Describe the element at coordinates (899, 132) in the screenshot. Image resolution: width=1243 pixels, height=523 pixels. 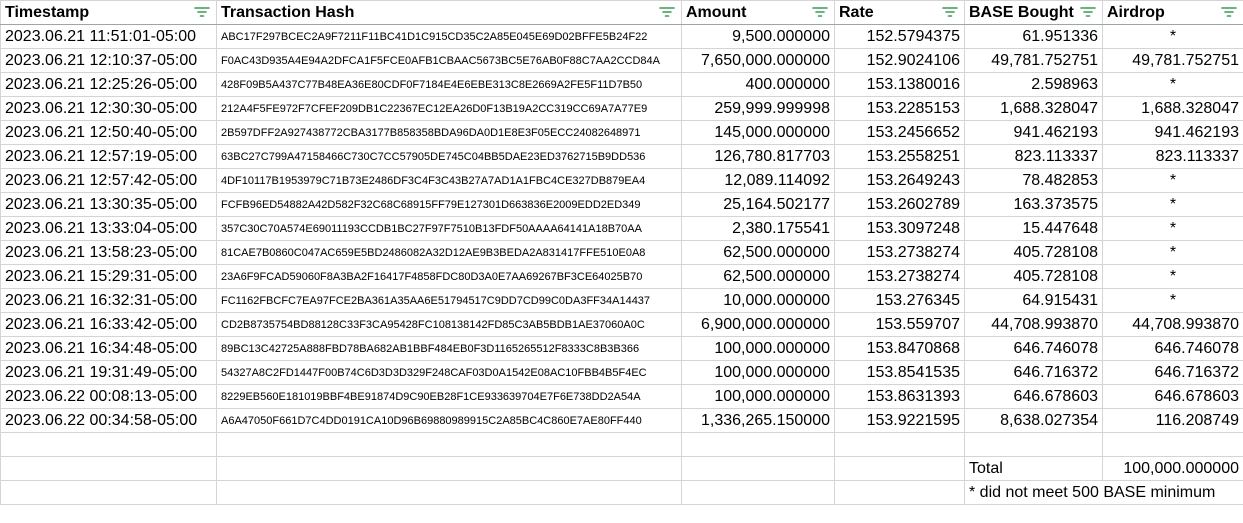
I see `rate-cell: 153.2456652` at that location.